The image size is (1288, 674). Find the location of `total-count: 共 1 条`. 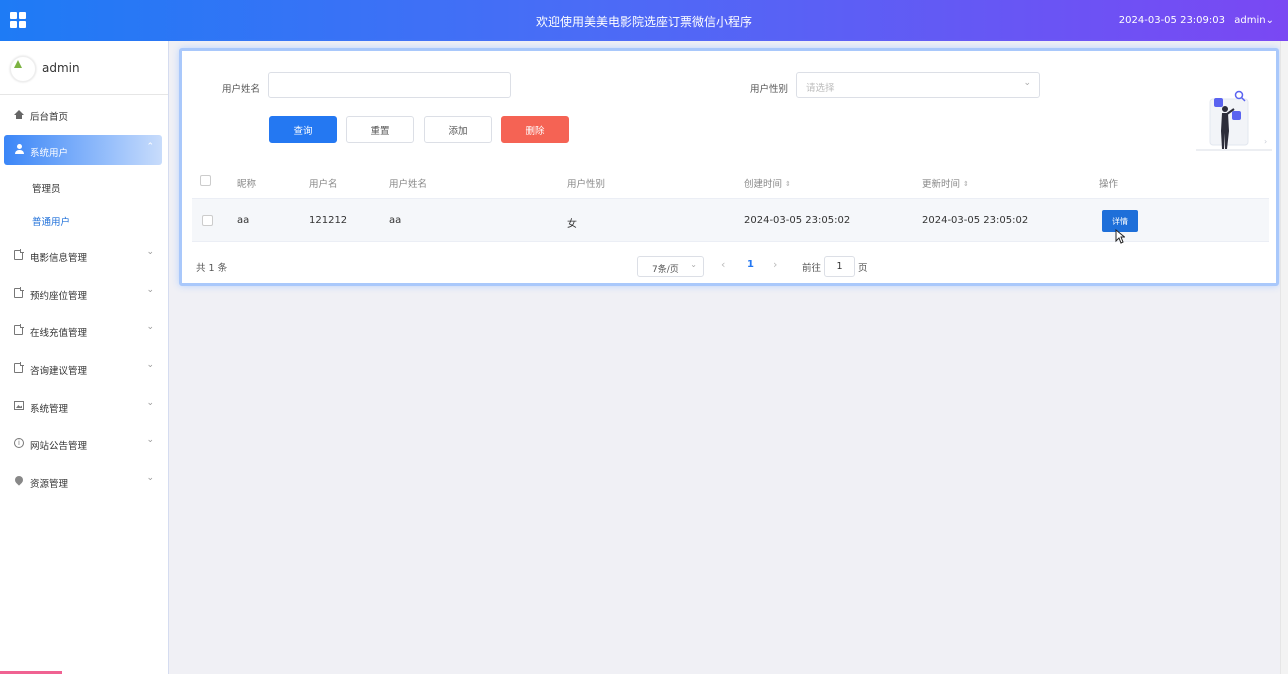

total-count: 共 1 条 is located at coordinates (212, 268).